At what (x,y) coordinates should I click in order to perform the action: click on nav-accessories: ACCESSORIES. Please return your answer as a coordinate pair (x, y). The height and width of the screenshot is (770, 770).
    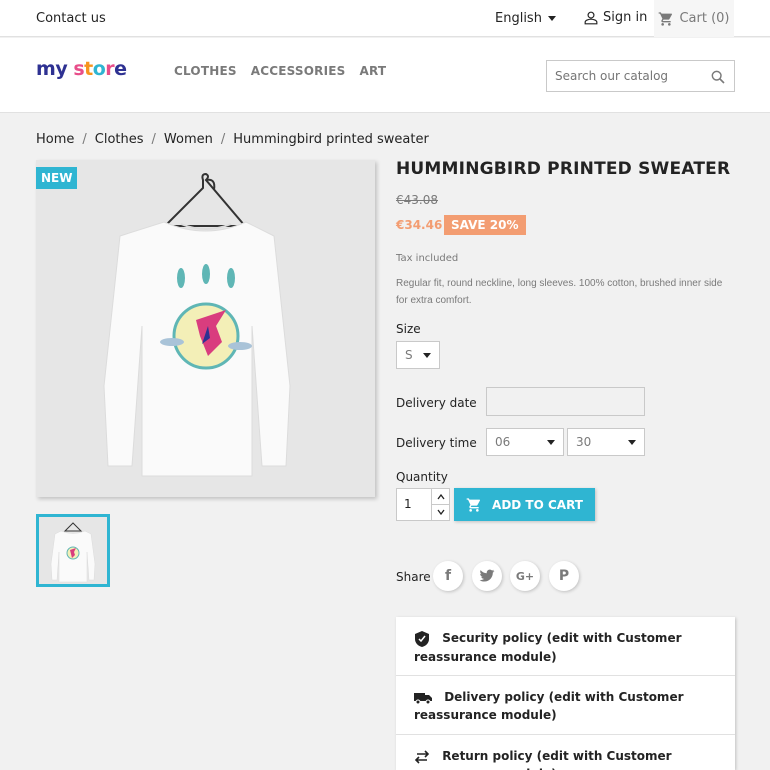
    Looking at the image, I should click on (298, 71).